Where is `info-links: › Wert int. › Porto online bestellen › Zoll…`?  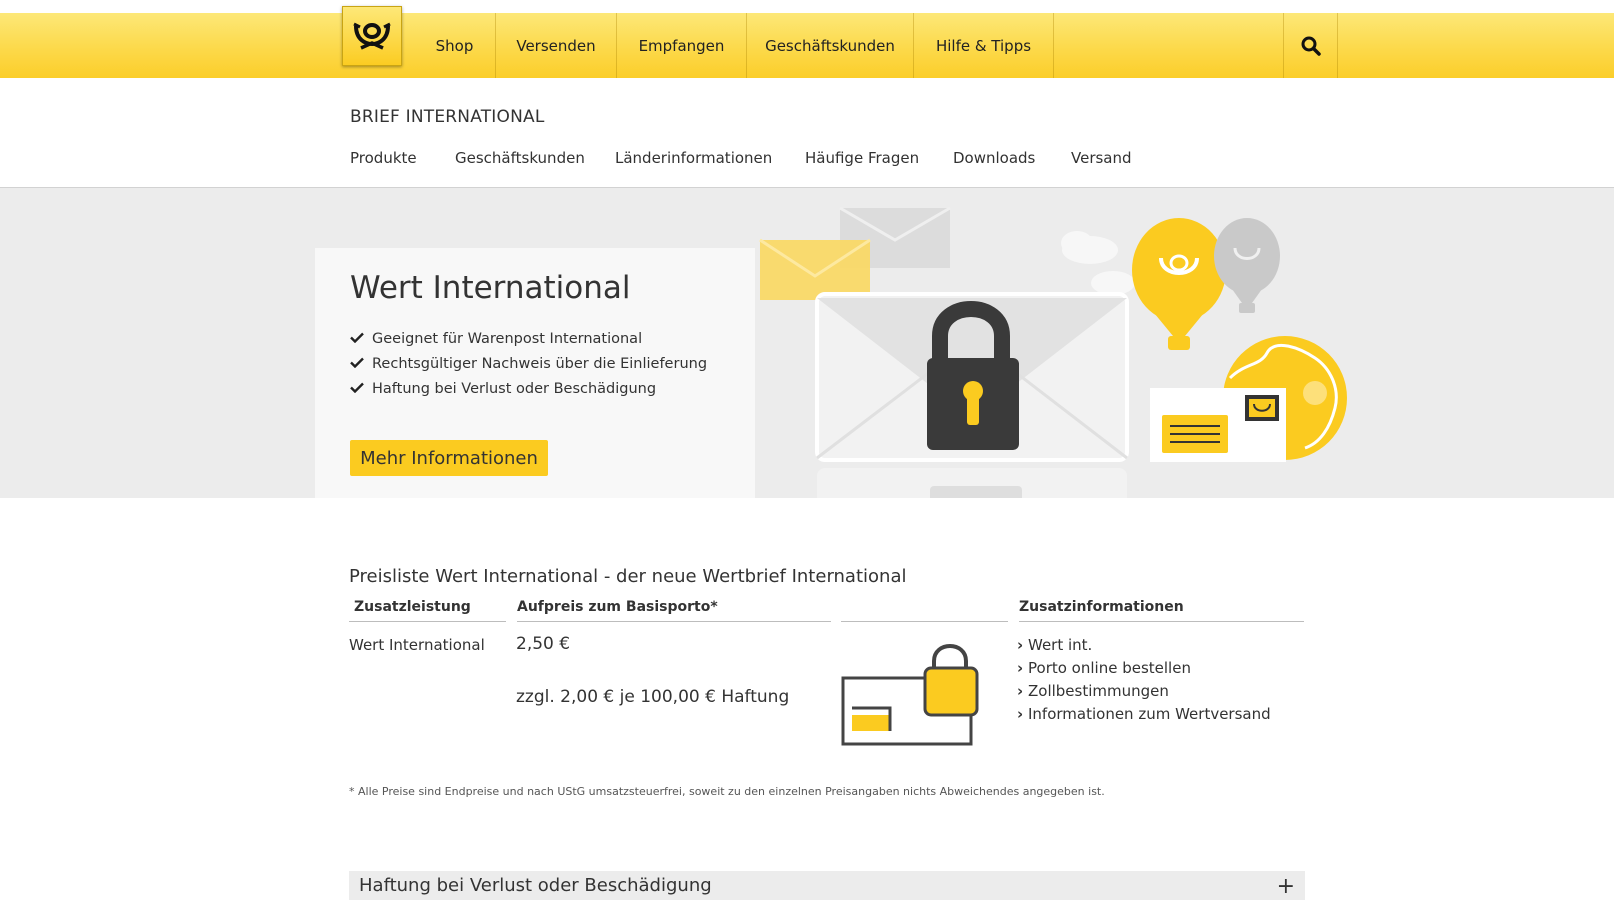 info-links: › Wert int. › Porto online bestellen › Zoll… is located at coordinates (1144, 679).